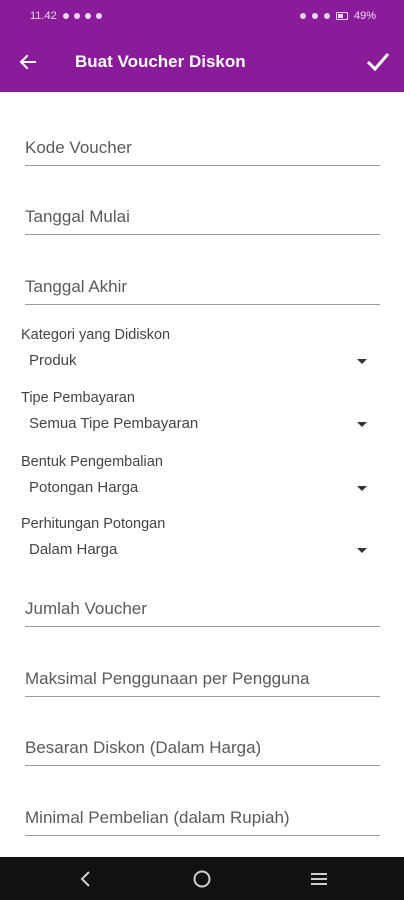 This screenshot has height=900, width=404. I want to click on status-time: 11.42, so click(43, 16).